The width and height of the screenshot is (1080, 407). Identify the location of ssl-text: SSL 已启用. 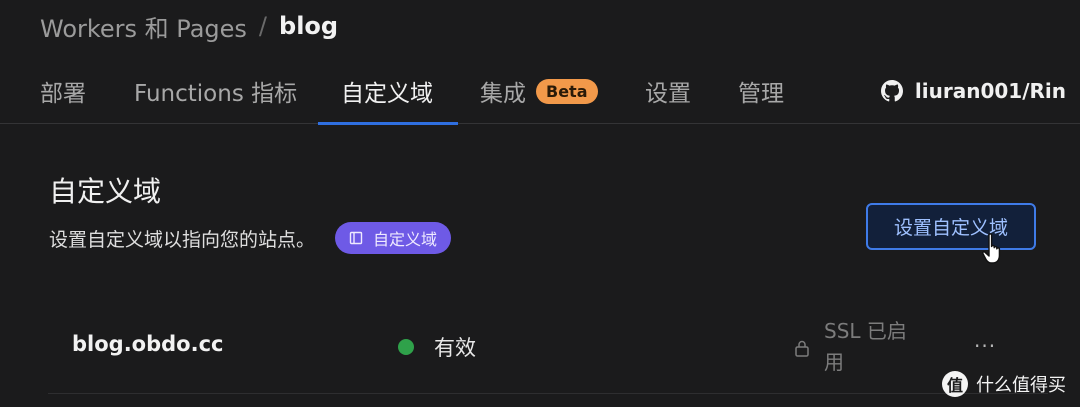
(865, 346).